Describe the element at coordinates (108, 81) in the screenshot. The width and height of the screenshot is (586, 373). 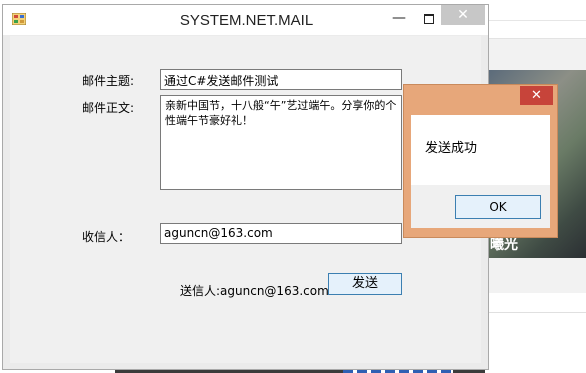
I see `subject-label: 邮件主题:` at that location.